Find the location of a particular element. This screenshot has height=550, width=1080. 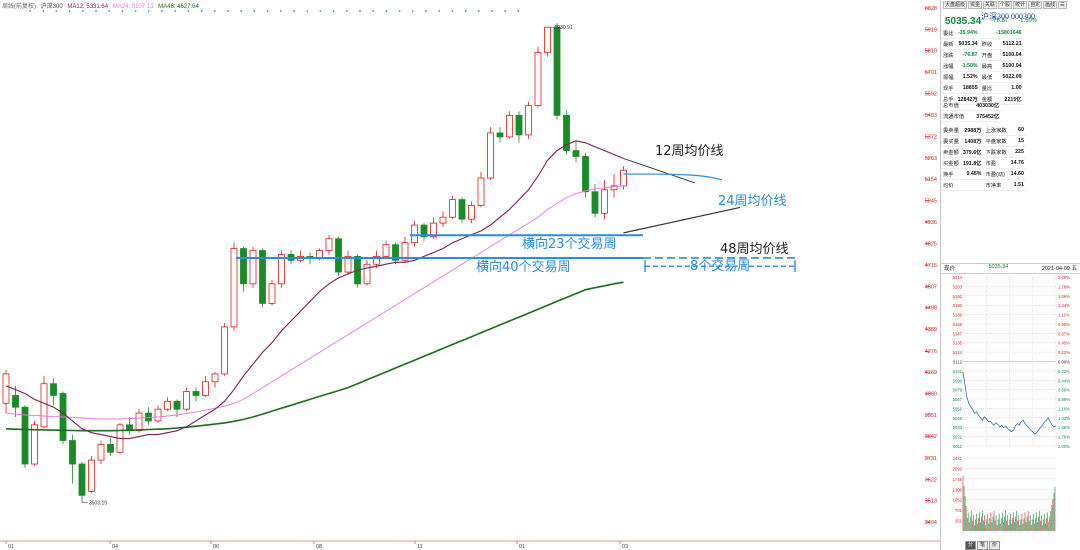

intraday-tab-1: 笔 is located at coordinates (983, 545).